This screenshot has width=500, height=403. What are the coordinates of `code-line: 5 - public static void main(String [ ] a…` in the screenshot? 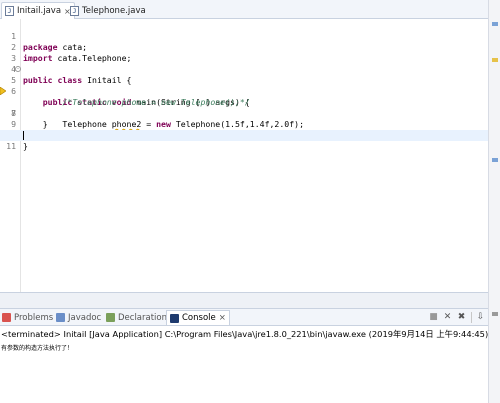 It's located at (130, 86).